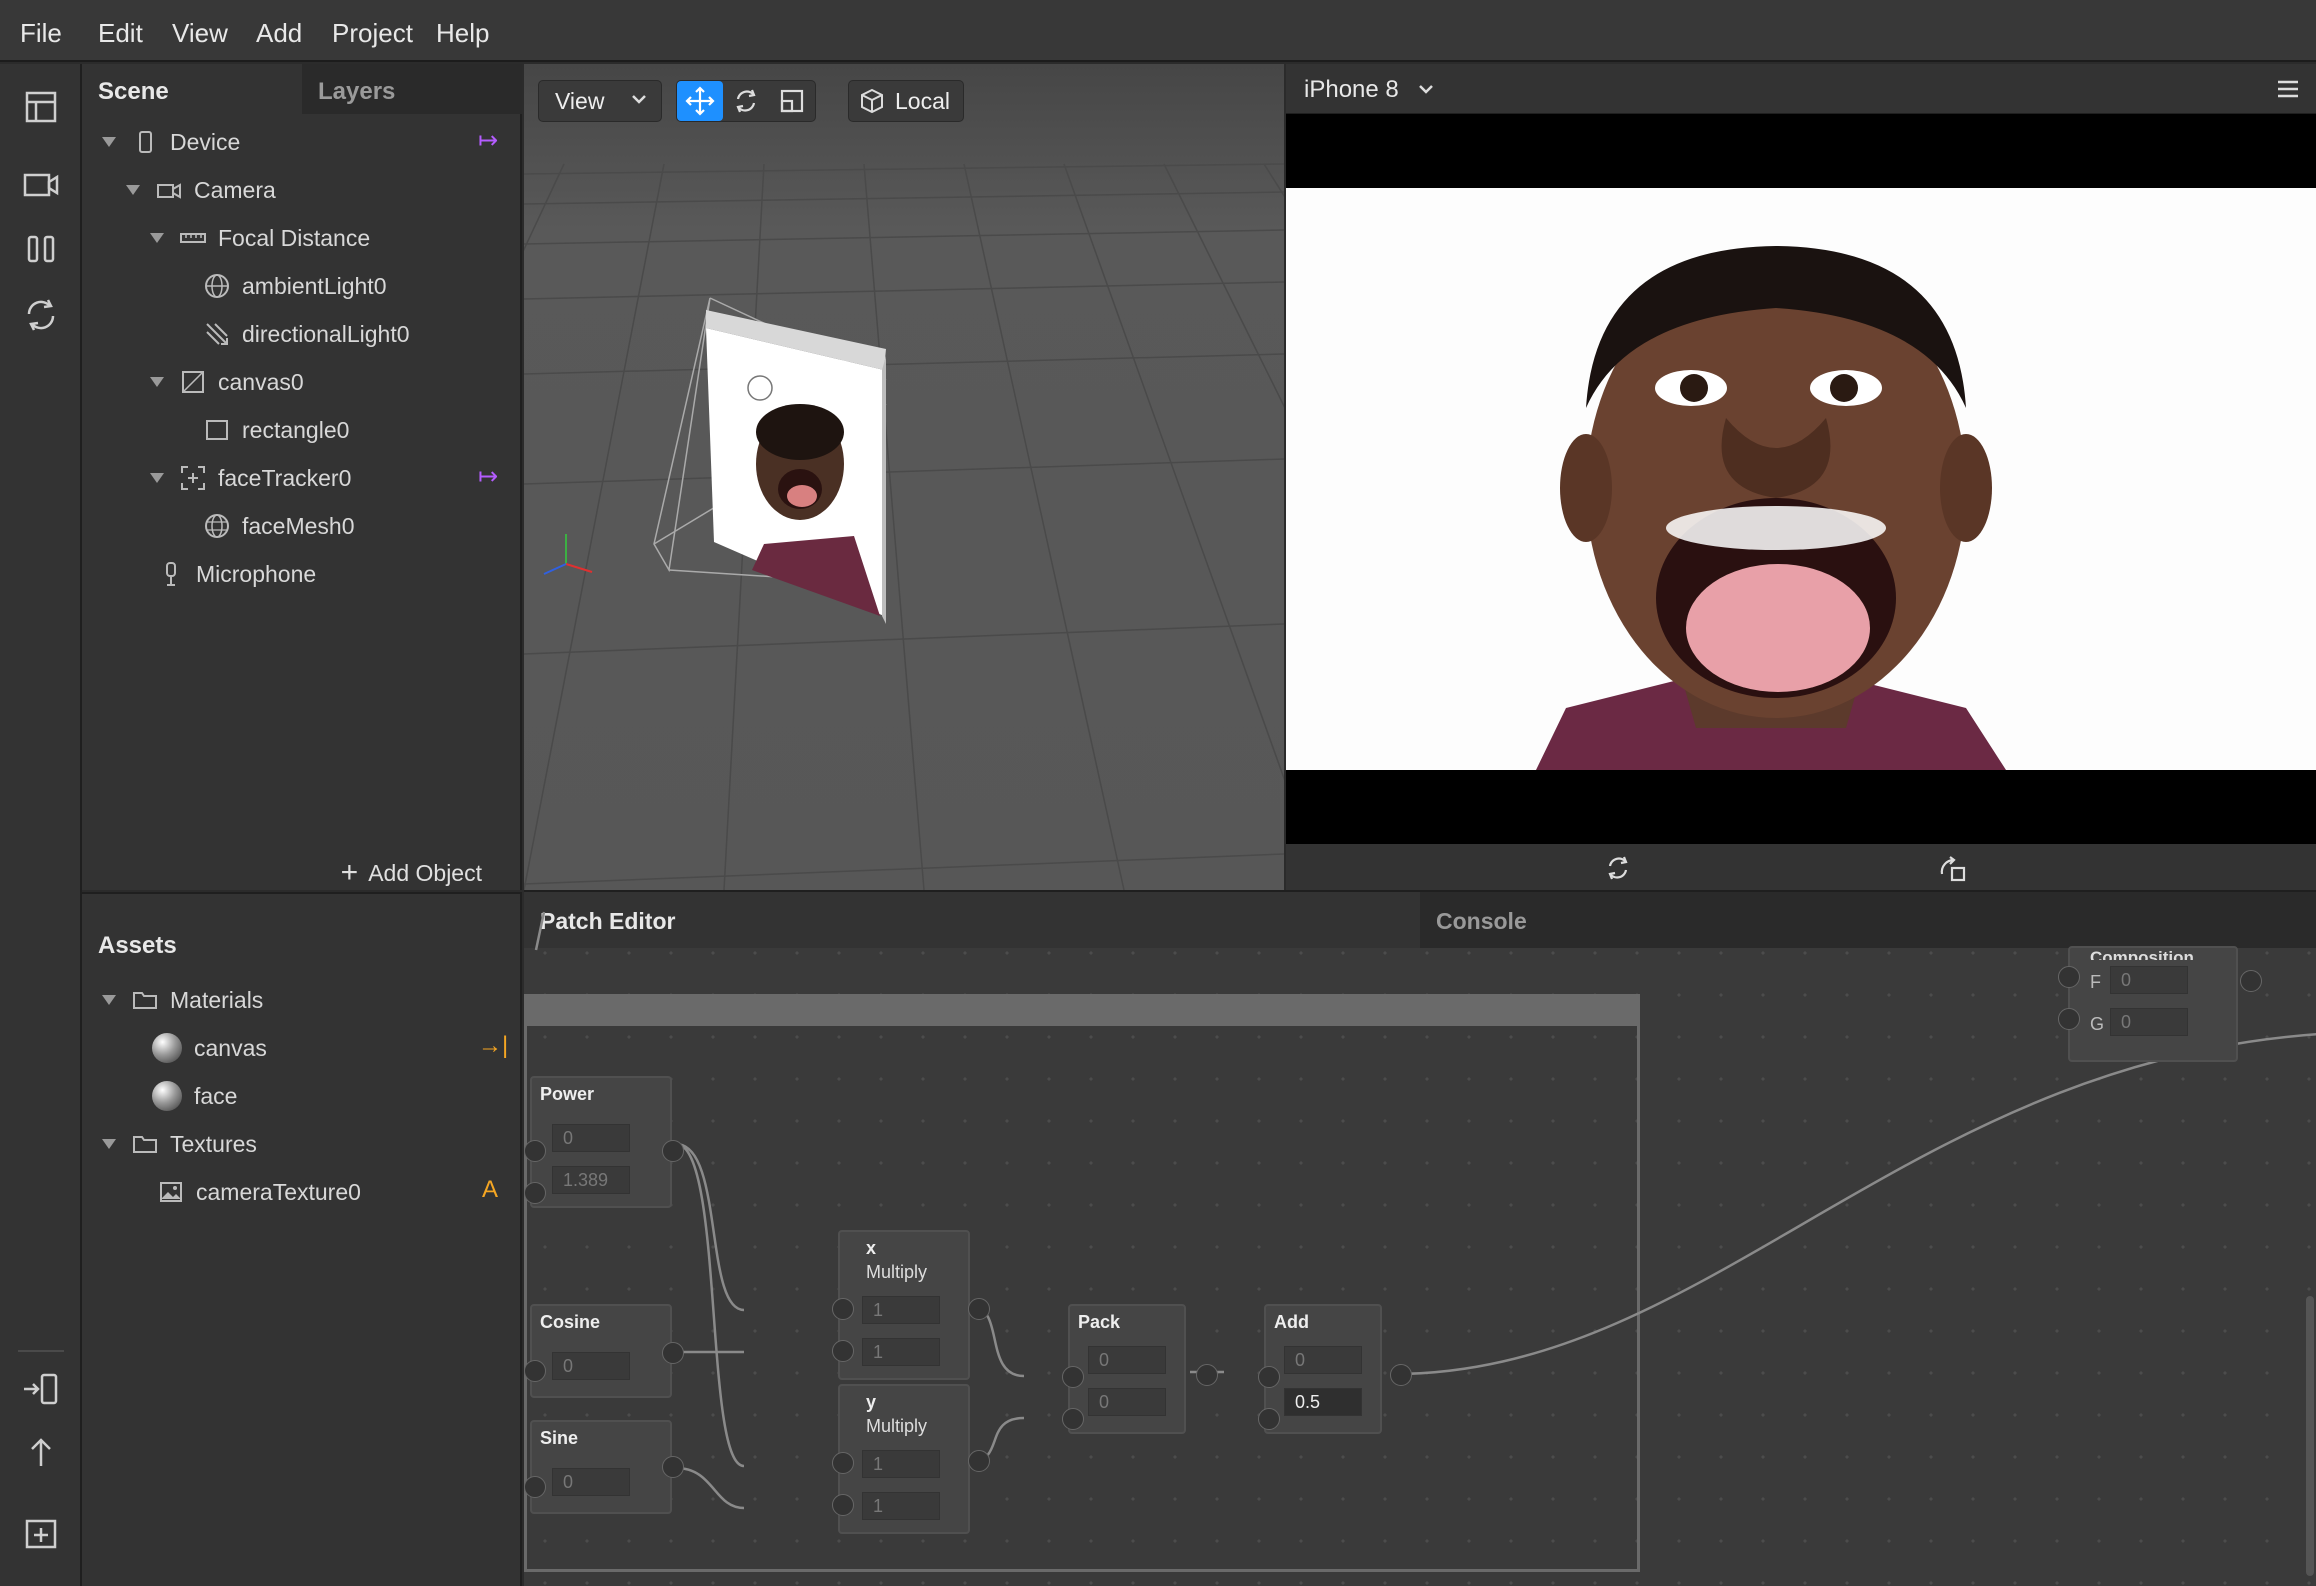 The image size is (2316, 1586). What do you see at coordinates (1426, 89) in the screenshot?
I see `chevron-down-icon` at bounding box center [1426, 89].